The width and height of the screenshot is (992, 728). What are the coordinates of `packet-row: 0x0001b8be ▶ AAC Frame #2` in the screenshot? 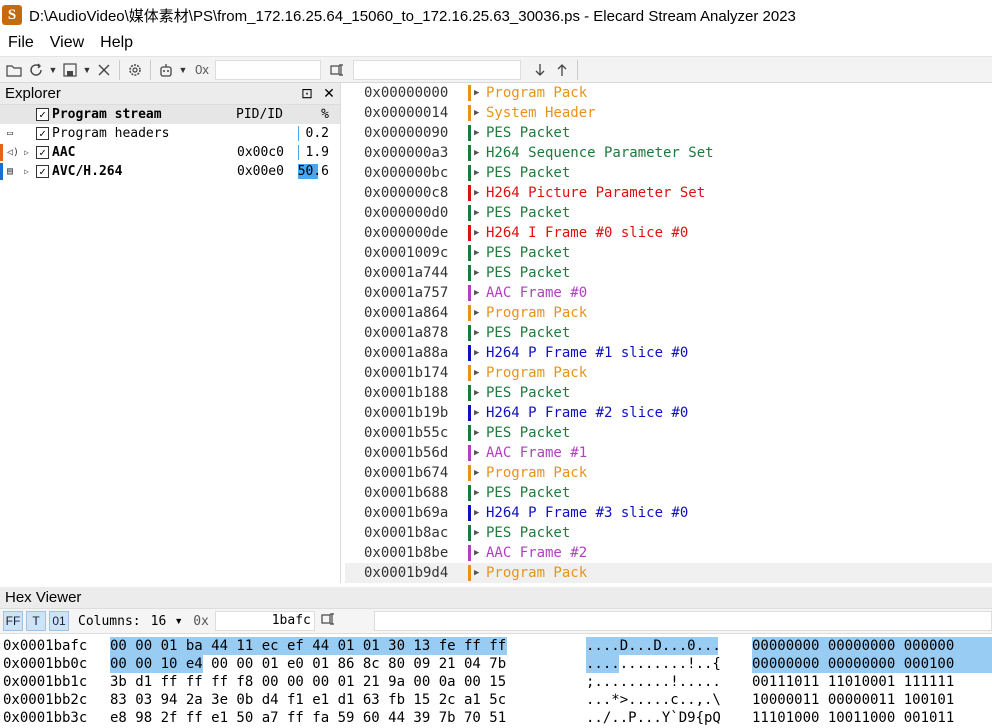 It's located at (668, 553).